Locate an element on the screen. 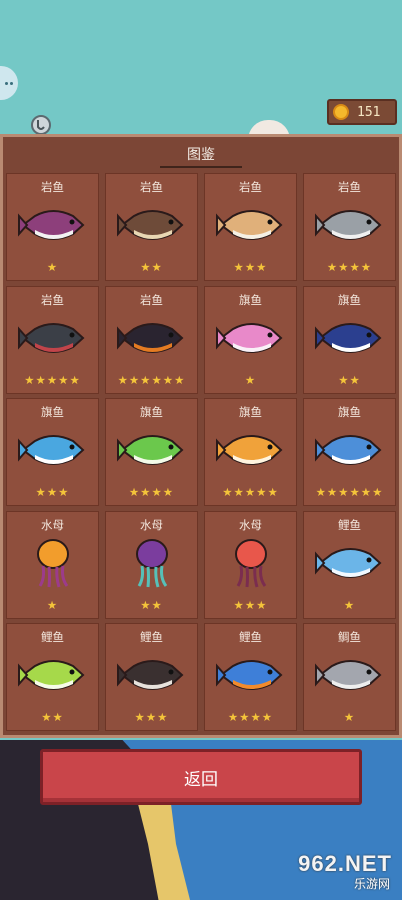  site-watermark: 962.NET 乐游网 is located at coordinates (329, 871).